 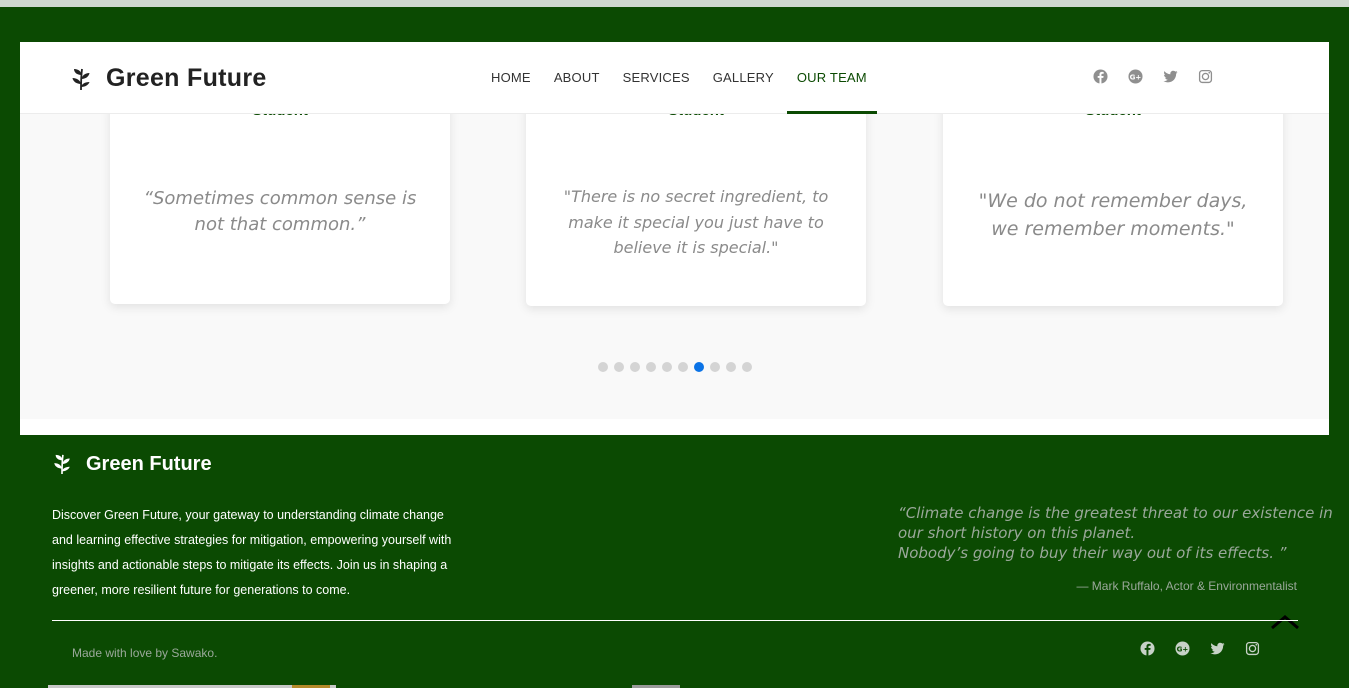 I want to click on brand-logo: Green Future, so click(x=168, y=78).